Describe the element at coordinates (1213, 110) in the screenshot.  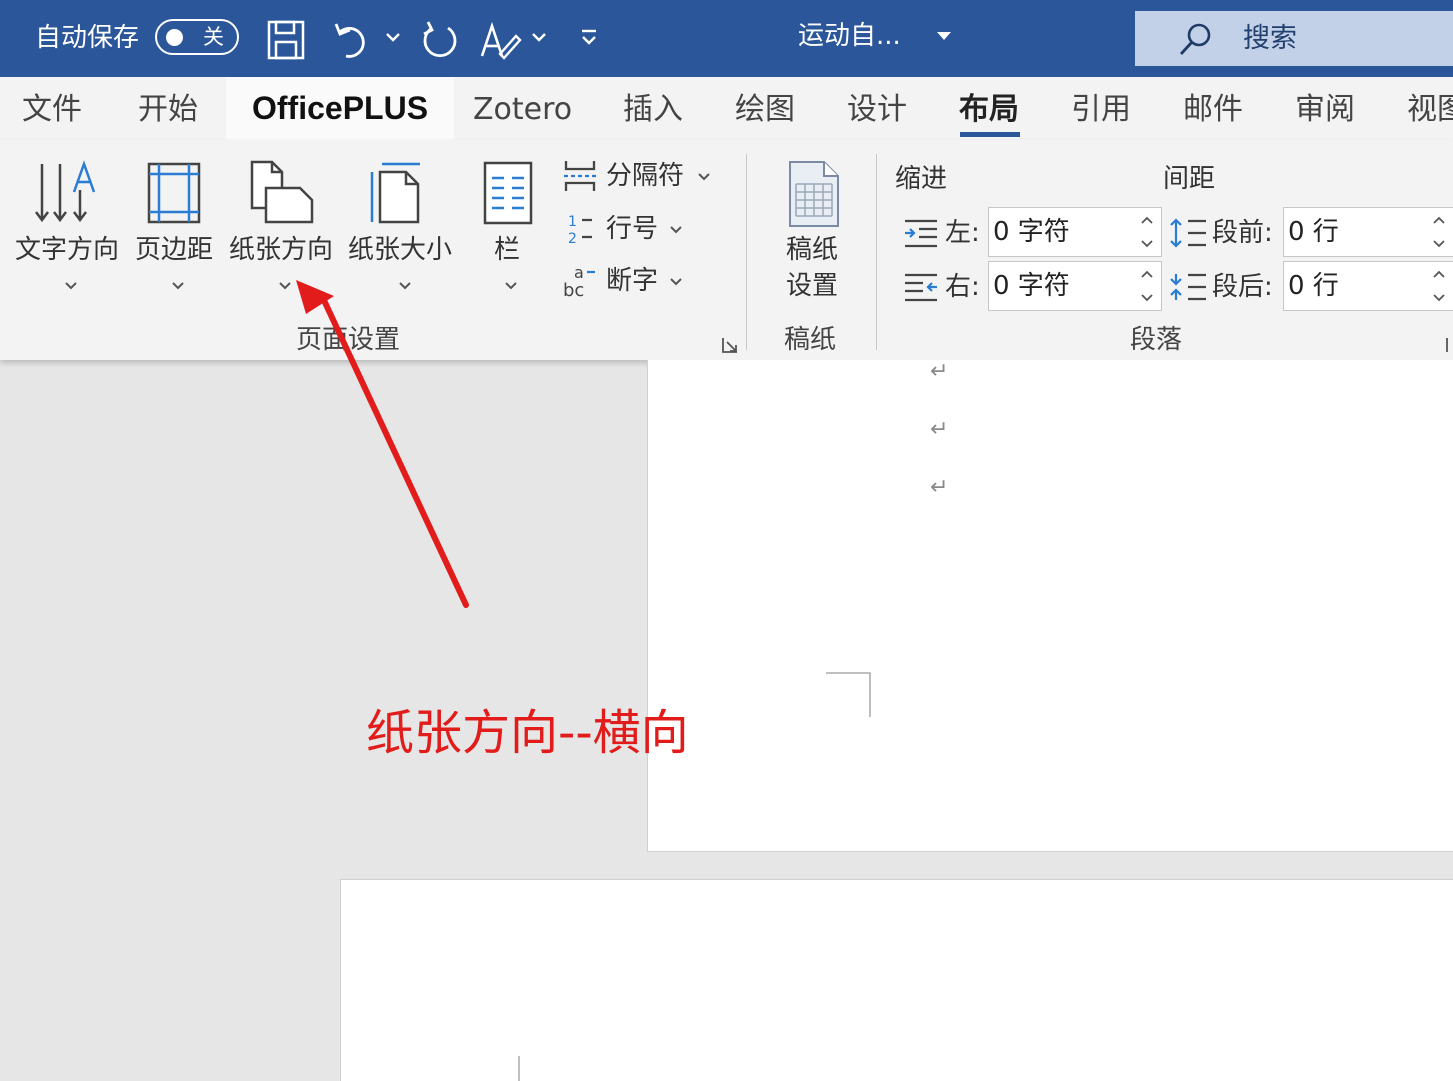
I see `tab-mailings: 邮件` at that location.